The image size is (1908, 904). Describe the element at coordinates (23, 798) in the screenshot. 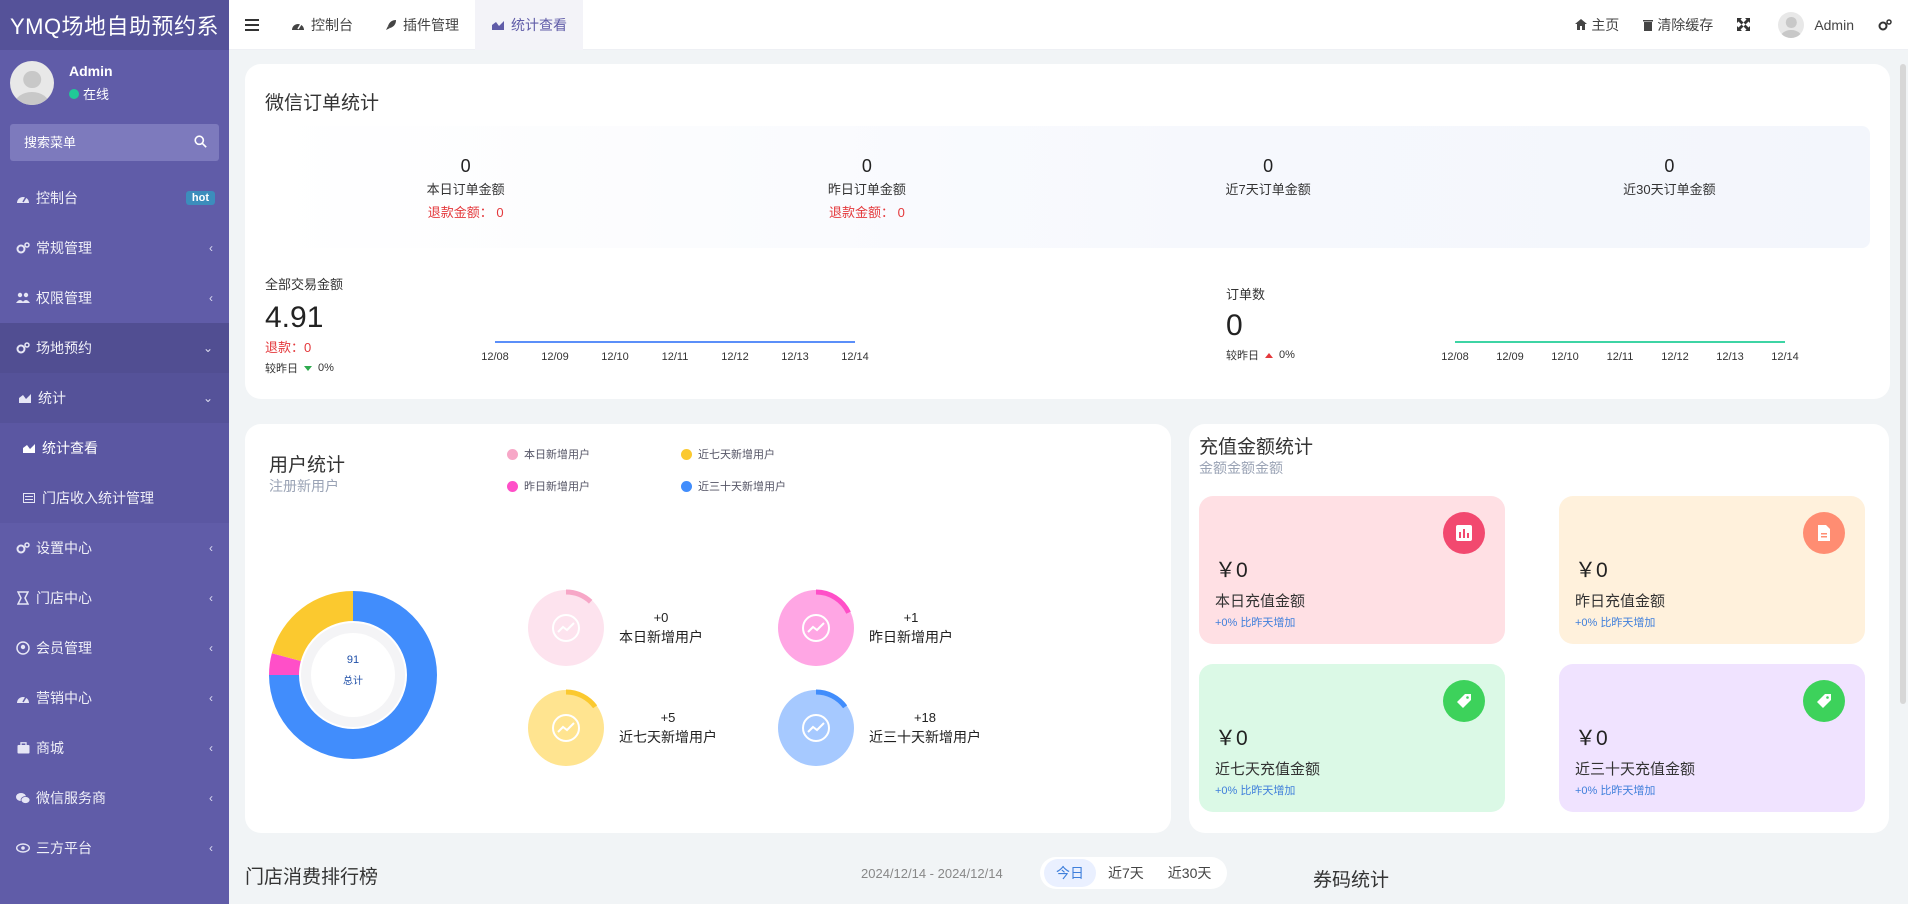

I see `wechat-icon` at that location.